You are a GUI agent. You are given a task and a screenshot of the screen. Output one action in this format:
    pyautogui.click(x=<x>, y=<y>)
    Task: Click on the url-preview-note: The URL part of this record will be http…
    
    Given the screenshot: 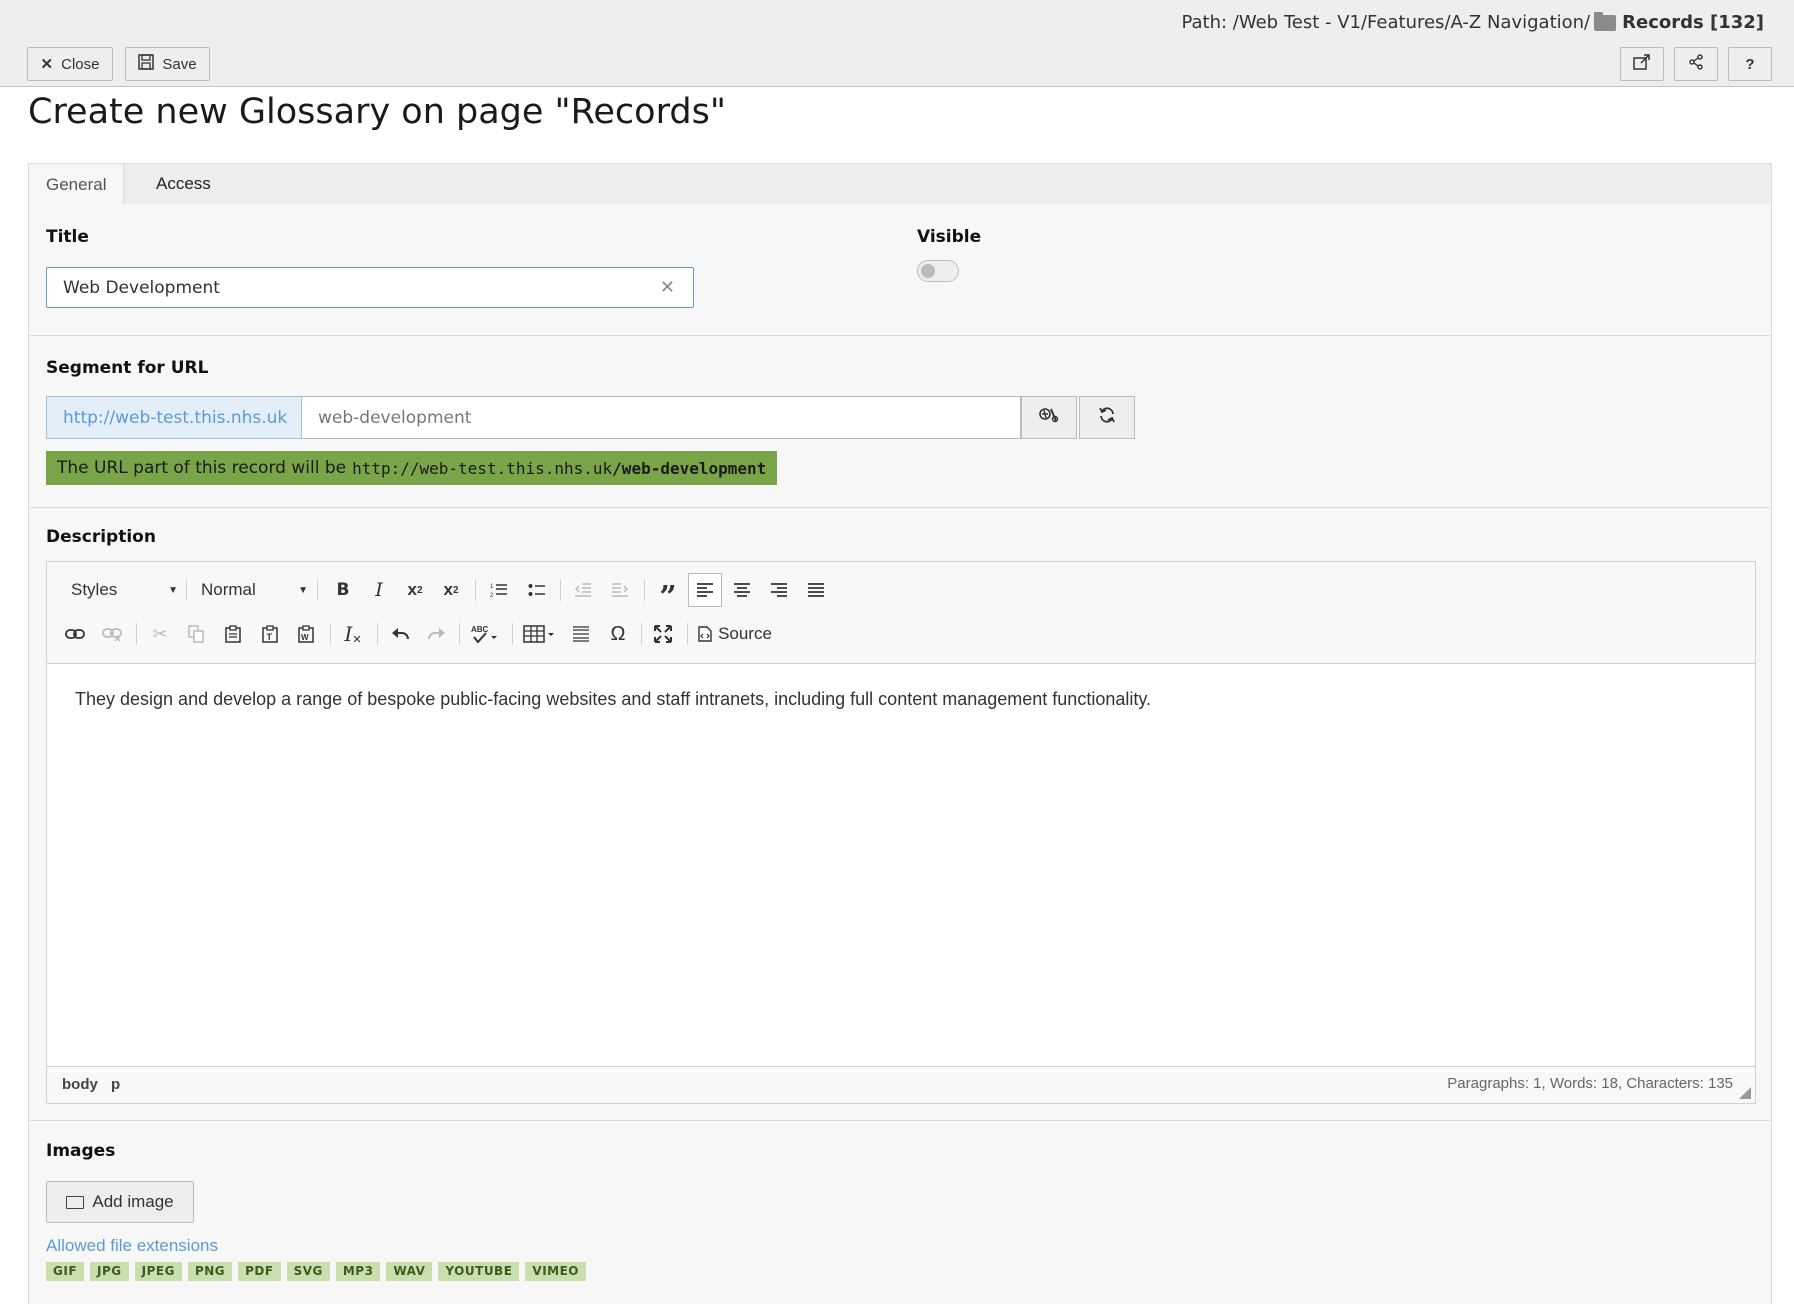 What is the action you would take?
    pyautogui.click(x=412, y=468)
    